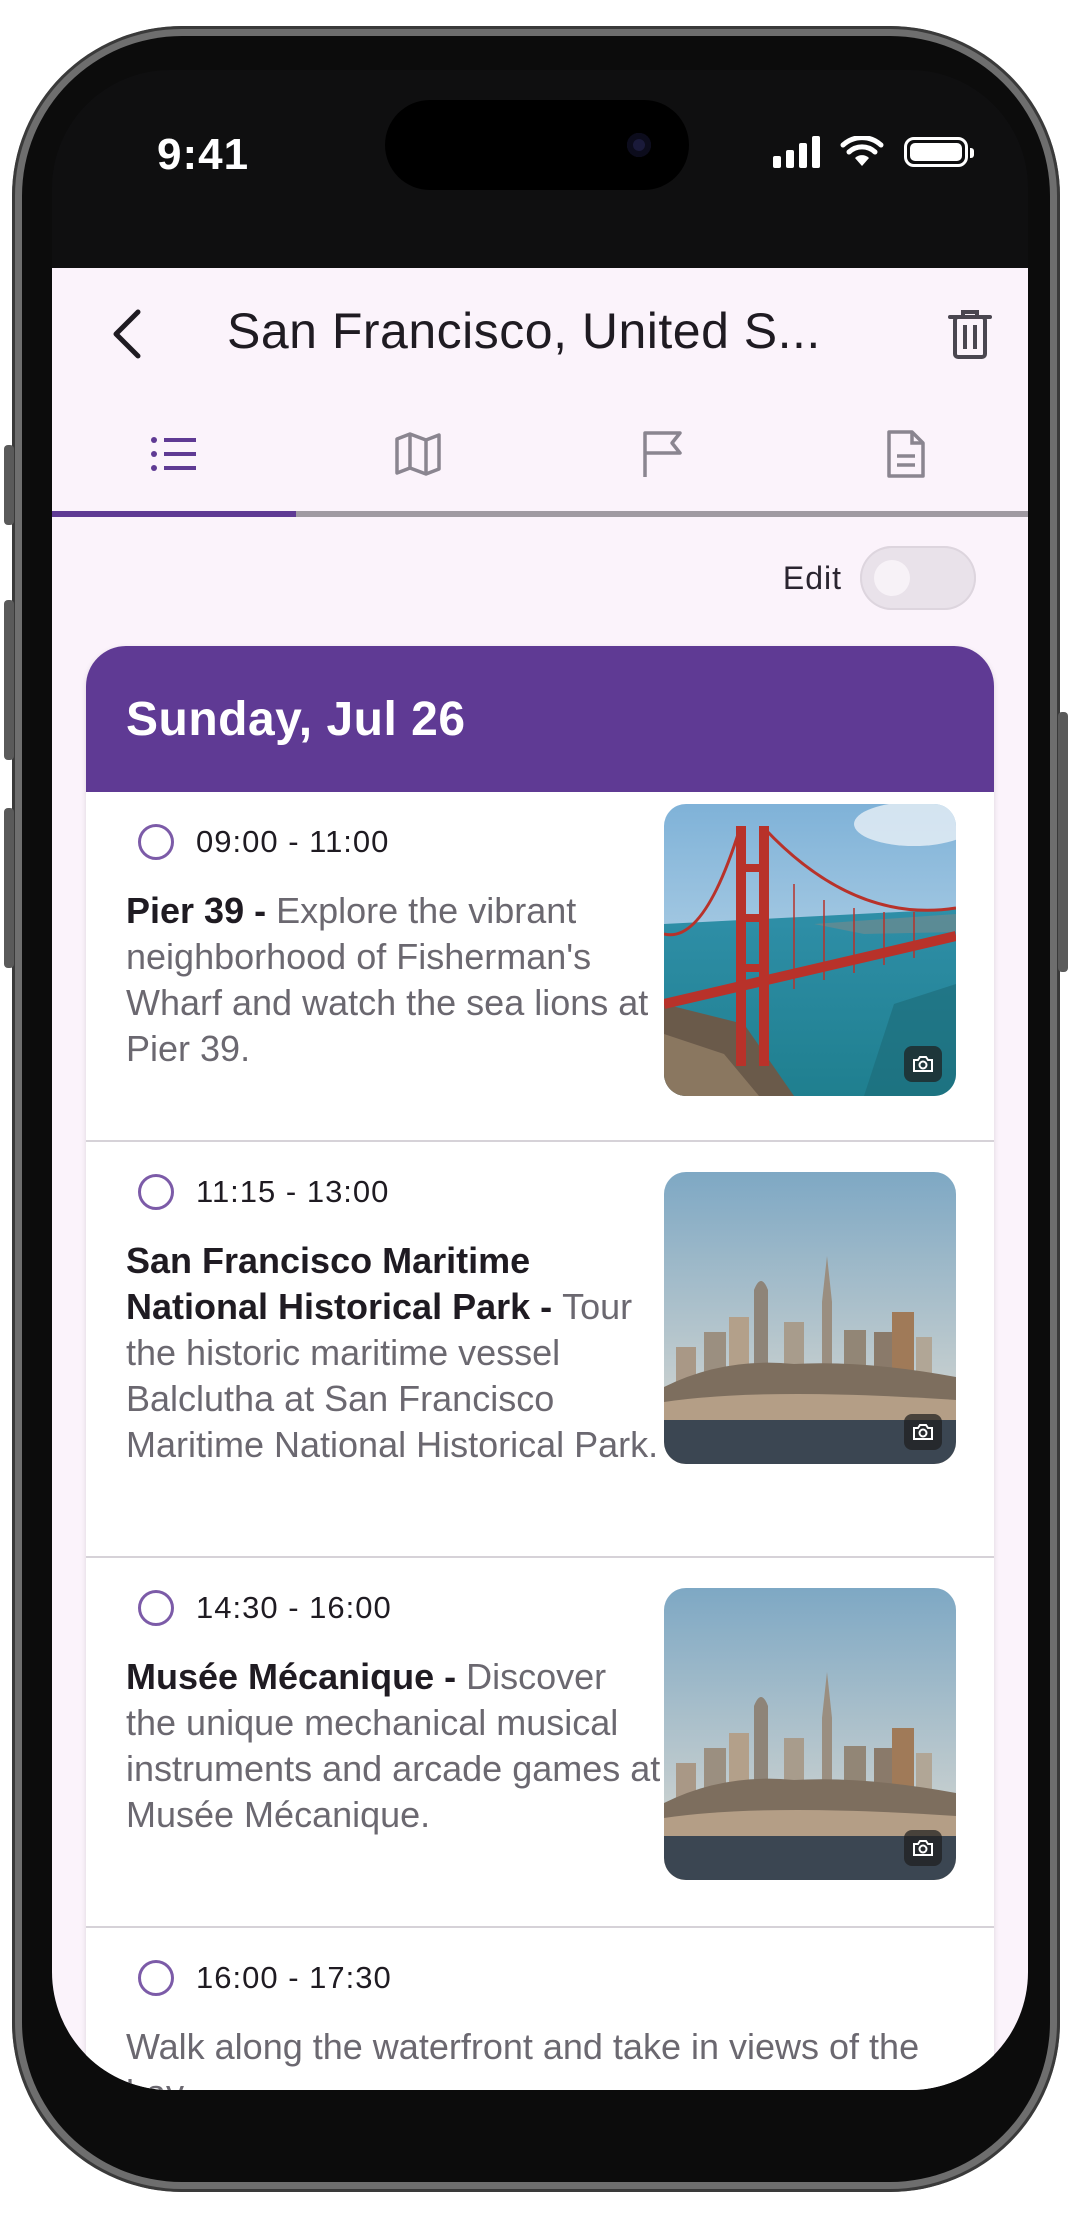 The image size is (1072, 2215). I want to click on chevron-left-icon, so click(127, 334).